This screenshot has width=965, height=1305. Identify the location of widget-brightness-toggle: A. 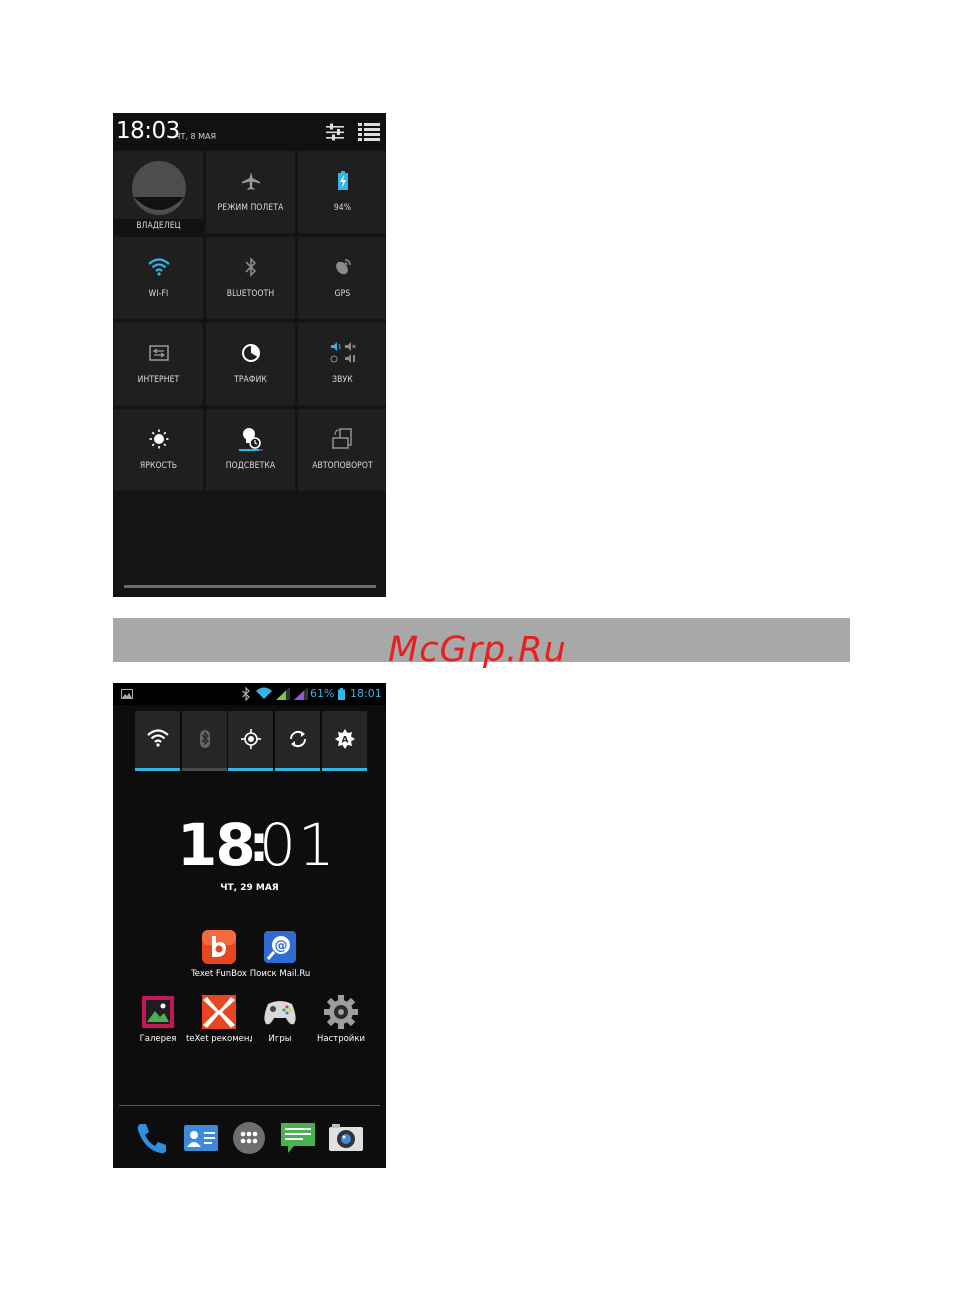
(344, 741).